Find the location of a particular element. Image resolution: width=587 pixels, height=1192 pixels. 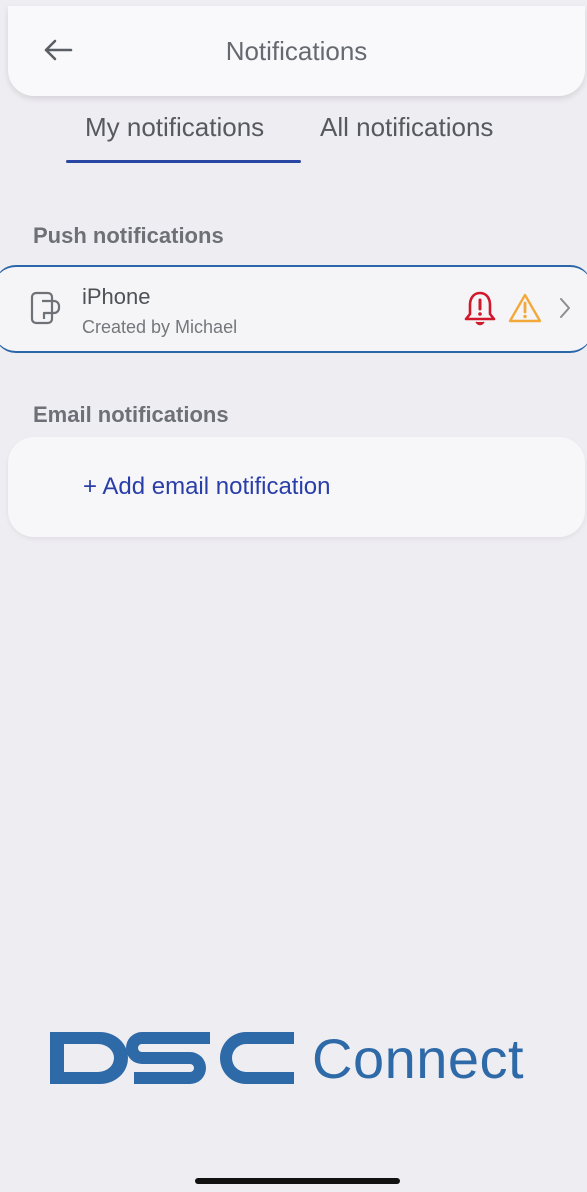

push-device-item: iPhone Created by Michael is located at coordinates (293, 309).